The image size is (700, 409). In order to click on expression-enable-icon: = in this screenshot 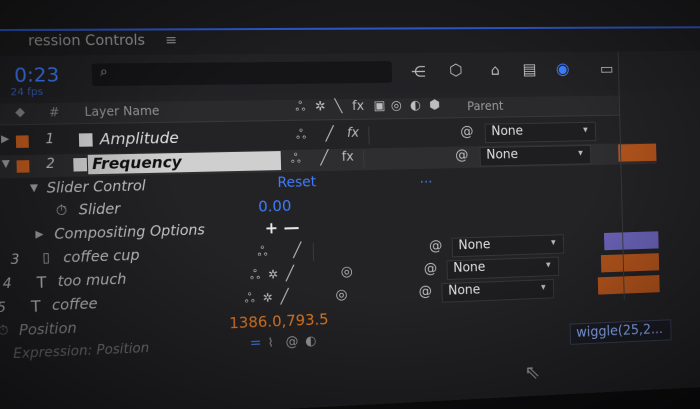, I will do `click(256, 343)`.